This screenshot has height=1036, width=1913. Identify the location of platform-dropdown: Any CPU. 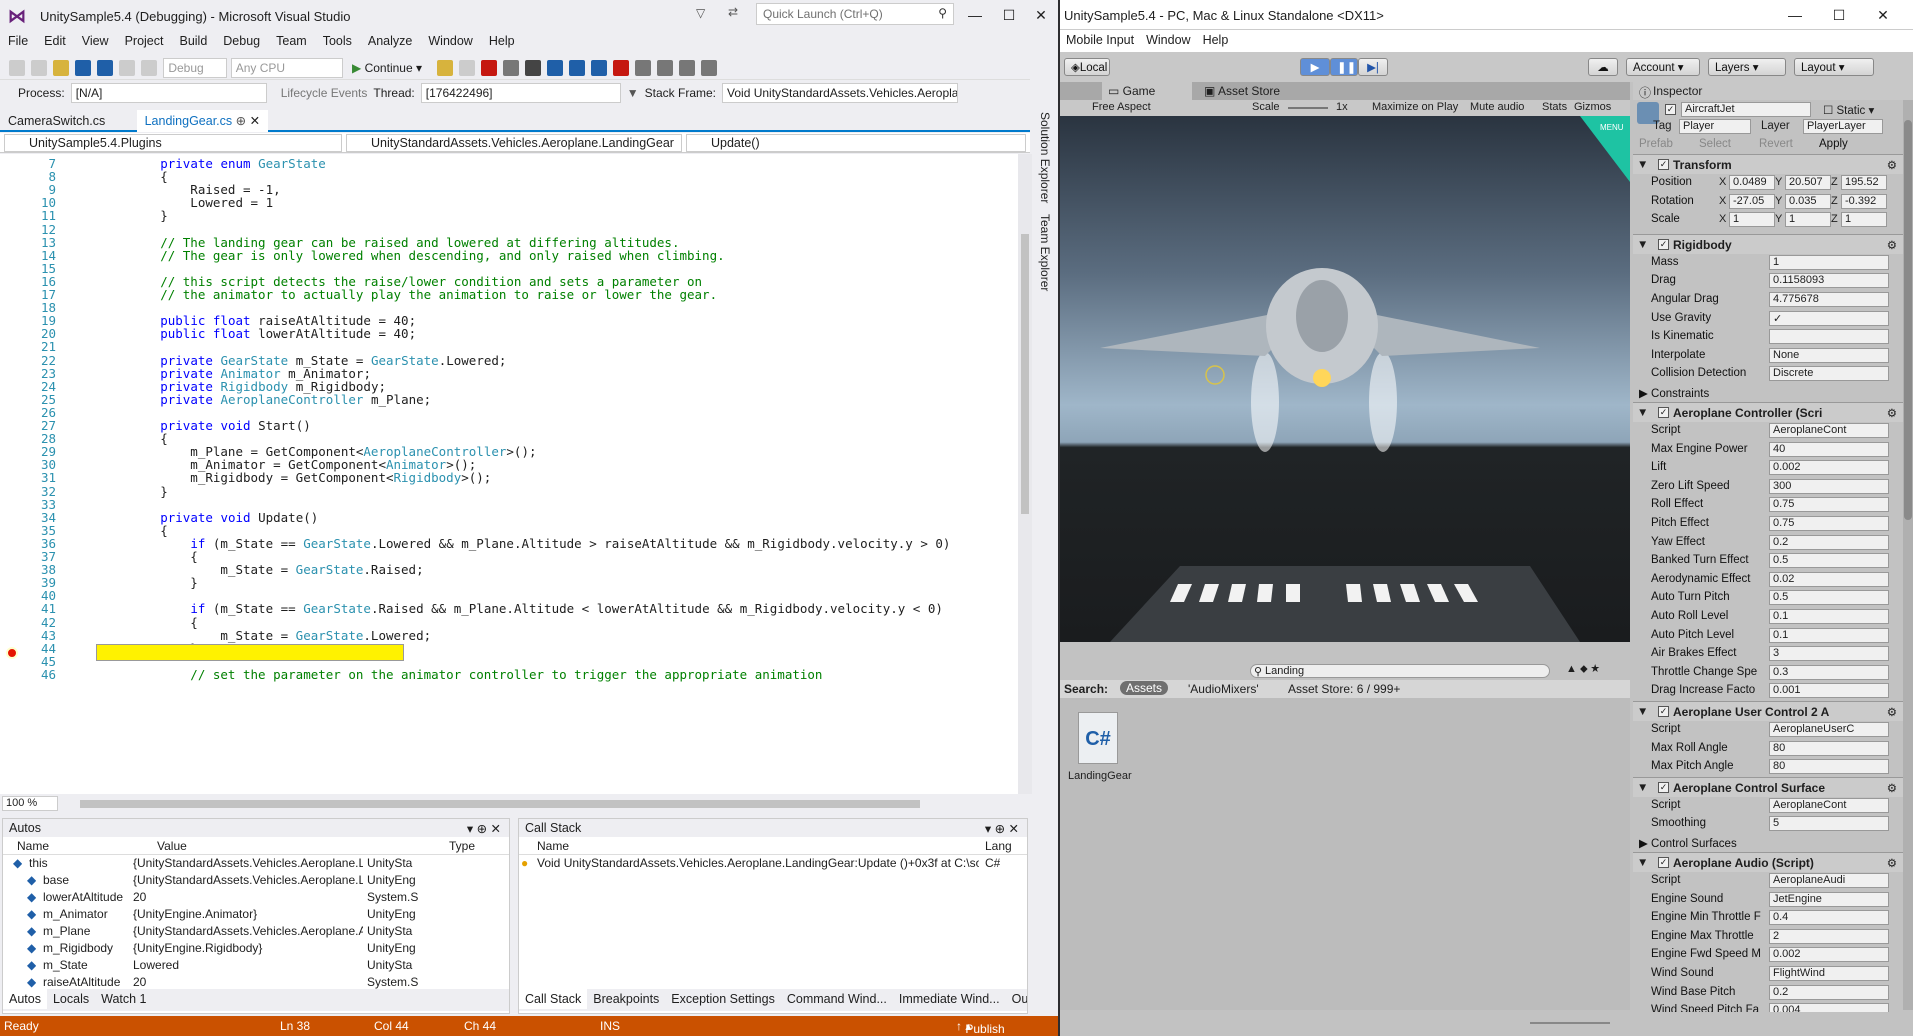
(286, 68).